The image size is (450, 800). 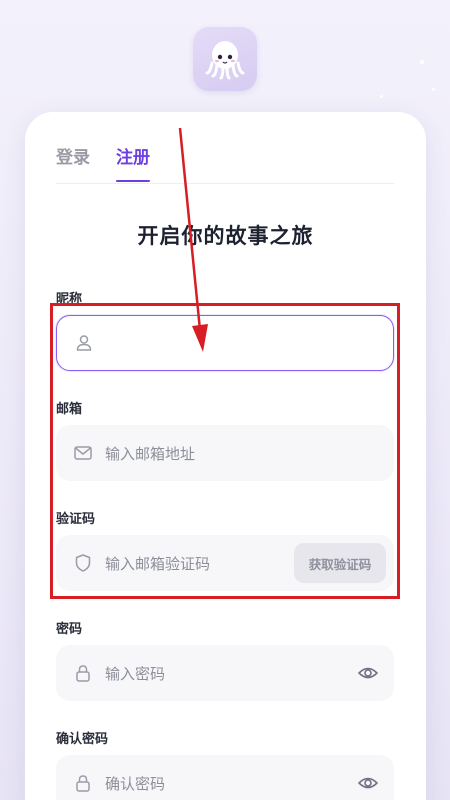 I want to click on email-field: 输入邮箱地址, so click(x=225, y=453).